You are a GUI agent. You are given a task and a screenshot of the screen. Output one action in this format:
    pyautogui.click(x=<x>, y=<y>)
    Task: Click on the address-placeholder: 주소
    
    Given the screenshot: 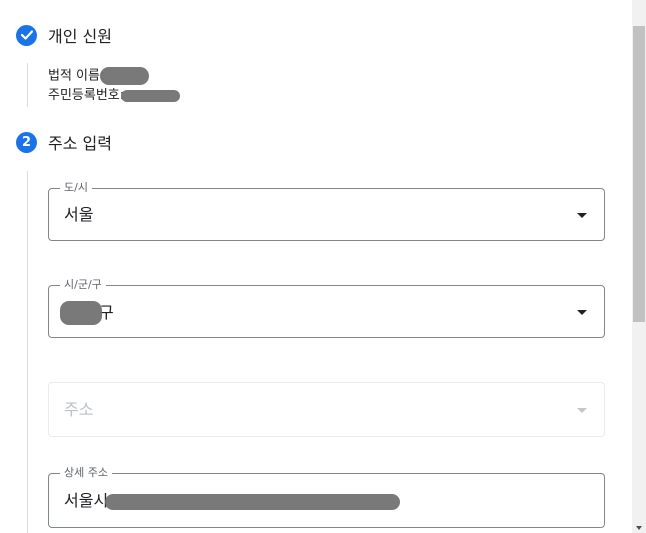 What is the action you would take?
    pyautogui.click(x=79, y=409)
    